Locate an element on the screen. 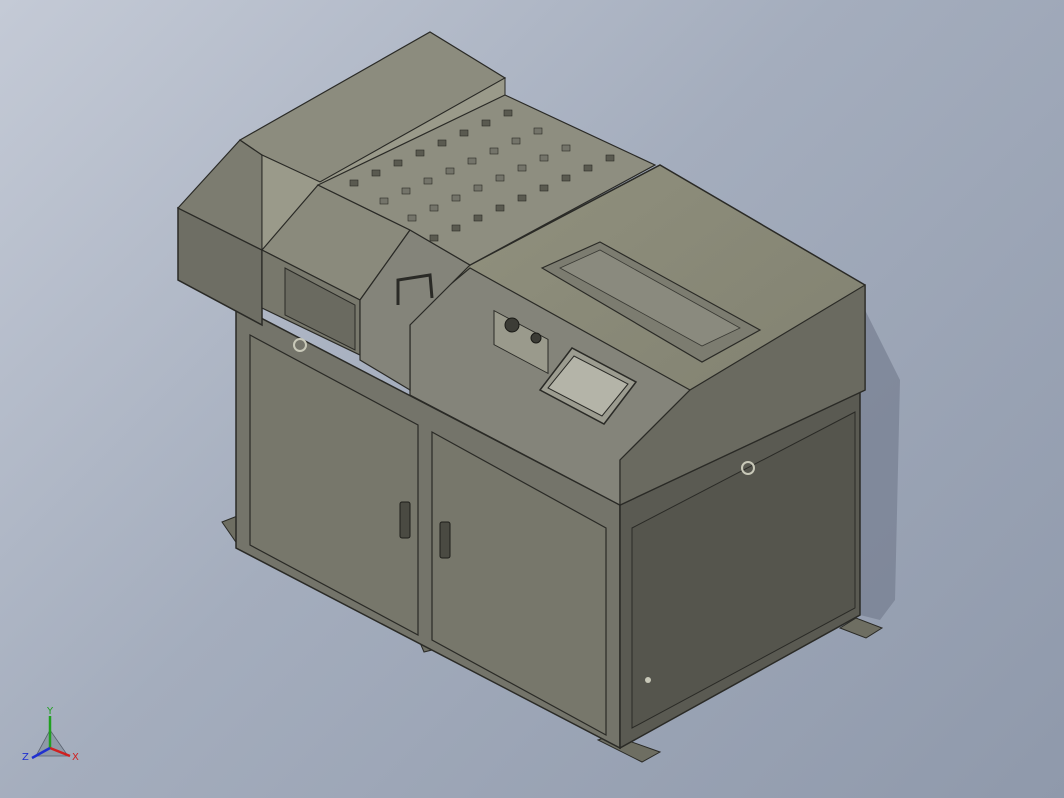 The width and height of the screenshot is (1064, 798). z-axis-label: Z is located at coordinates (25, 757).